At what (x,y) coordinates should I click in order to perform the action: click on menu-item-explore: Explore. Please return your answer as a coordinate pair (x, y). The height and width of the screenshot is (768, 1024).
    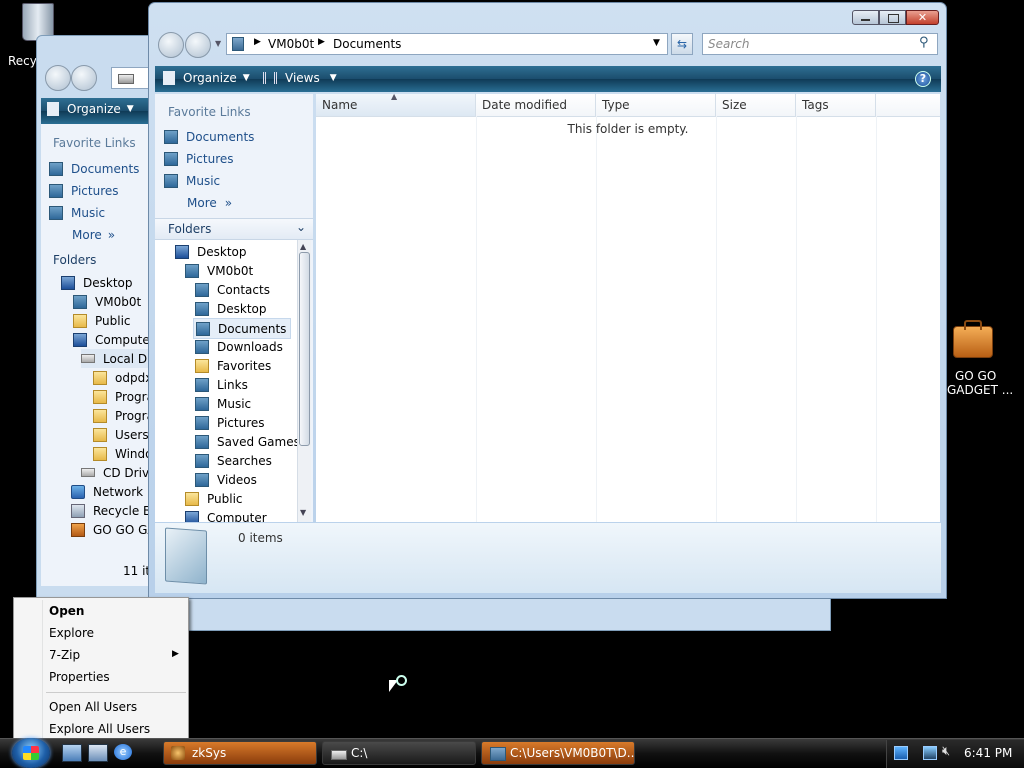
    Looking at the image, I should click on (71, 633).